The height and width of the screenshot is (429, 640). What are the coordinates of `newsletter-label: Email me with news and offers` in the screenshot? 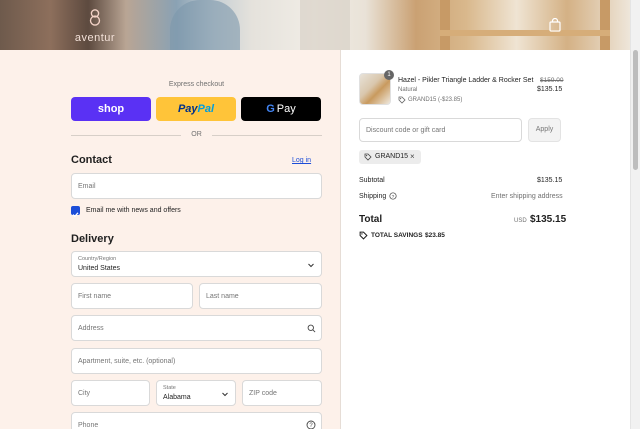 It's located at (133, 210).